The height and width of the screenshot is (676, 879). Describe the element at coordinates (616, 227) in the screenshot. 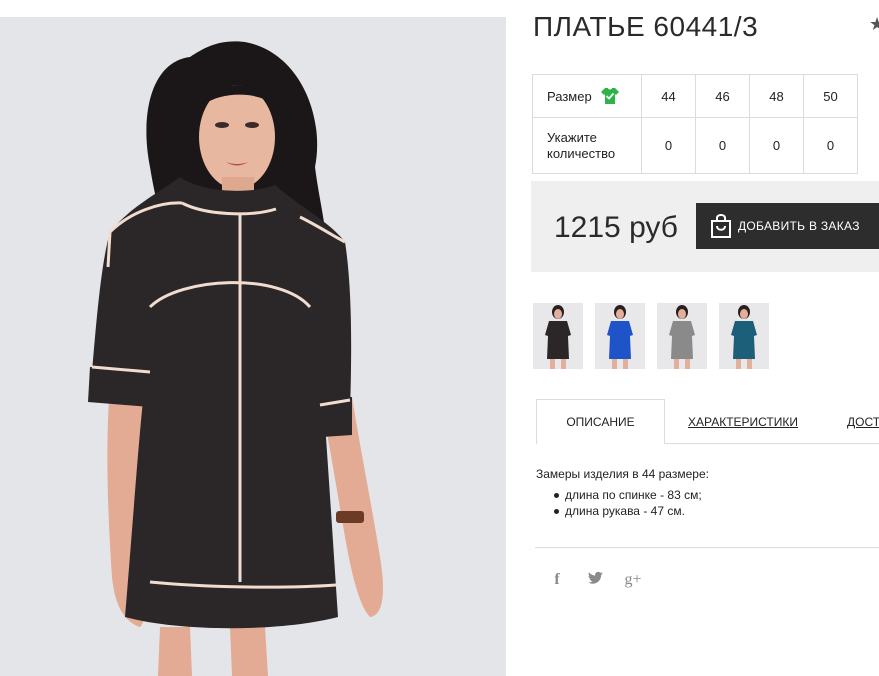

I see `product-price: 1215 руб` at that location.